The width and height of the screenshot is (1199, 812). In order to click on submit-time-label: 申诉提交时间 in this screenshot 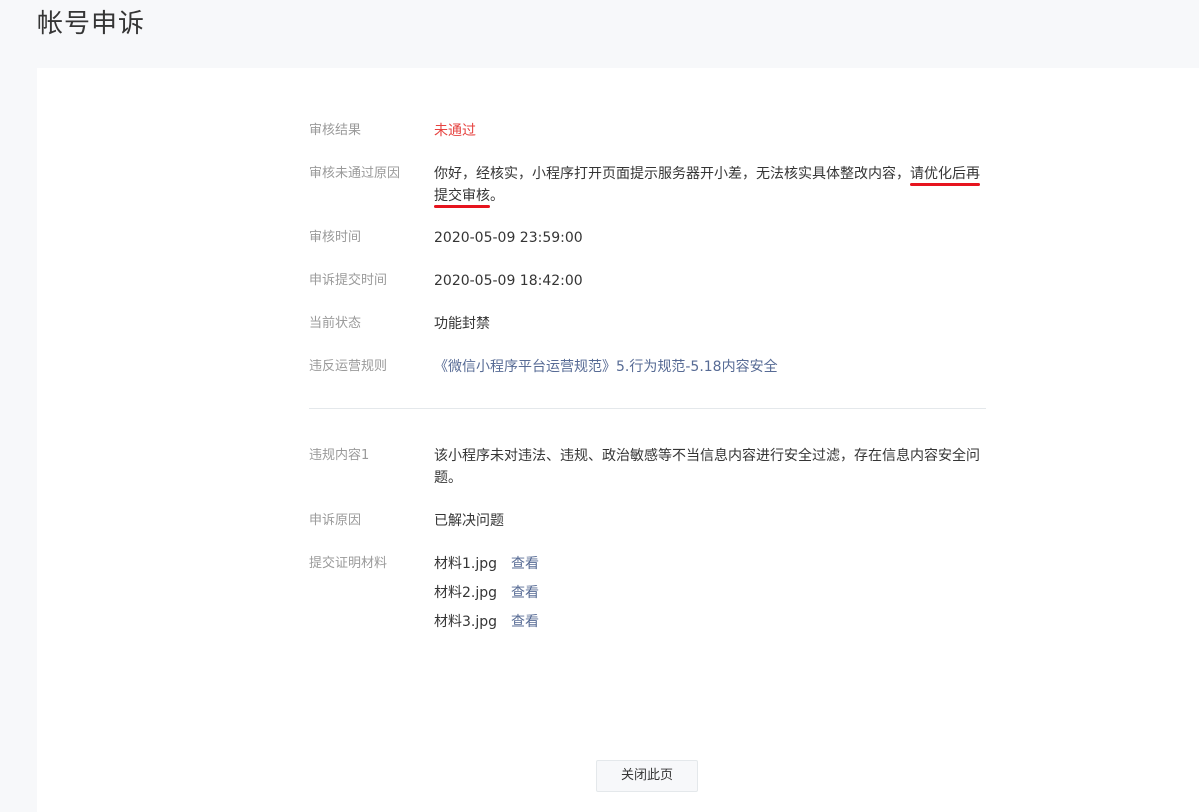, I will do `click(348, 280)`.